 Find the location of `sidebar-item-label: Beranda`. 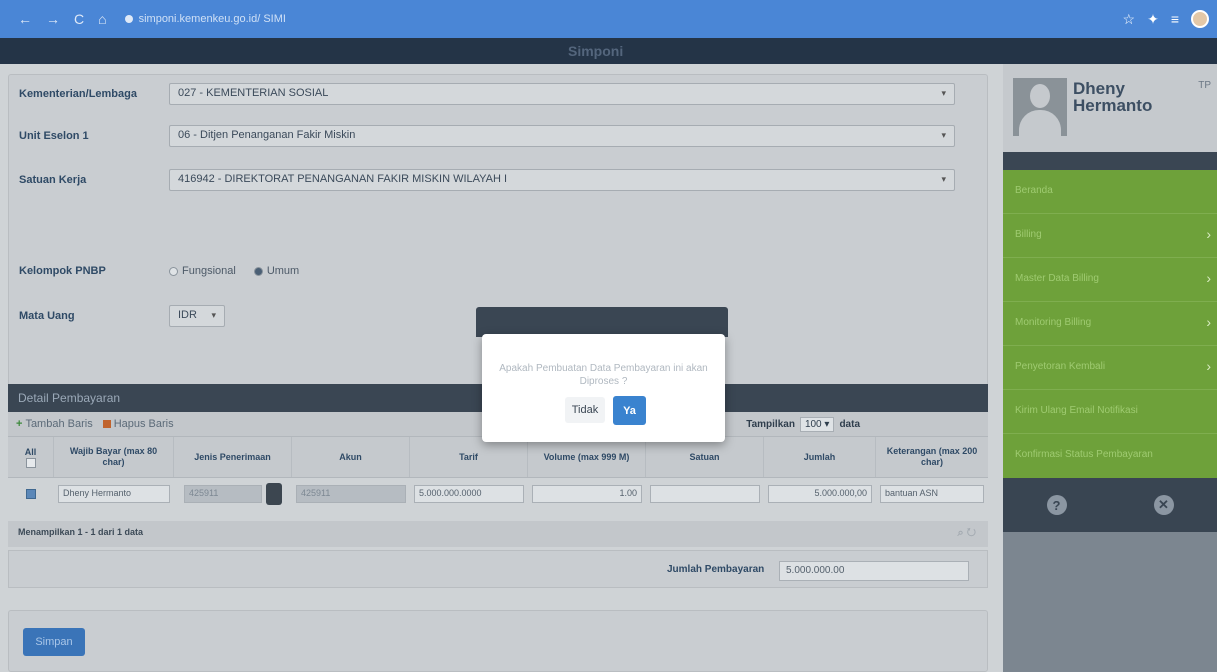

sidebar-item-label: Beranda is located at coordinates (1034, 190).